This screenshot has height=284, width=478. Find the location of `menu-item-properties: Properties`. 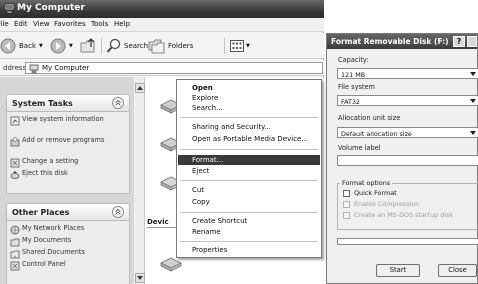

menu-item-properties: Properties is located at coordinates (249, 250).